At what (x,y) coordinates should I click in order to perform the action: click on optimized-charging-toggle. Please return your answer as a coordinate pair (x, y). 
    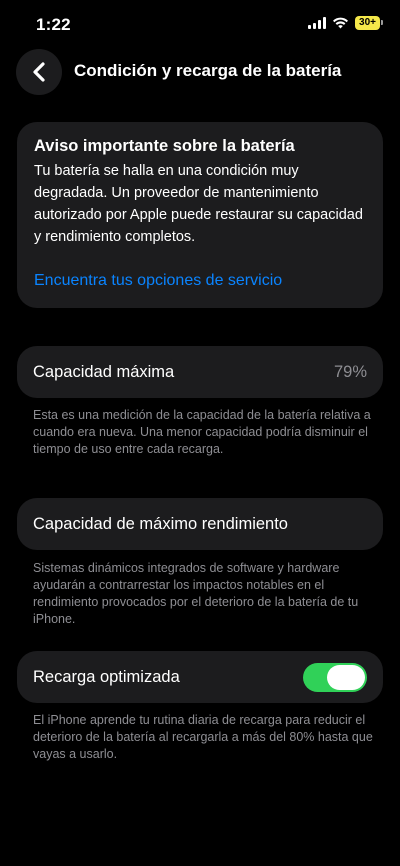
    Looking at the image, I should click on (335, 677).